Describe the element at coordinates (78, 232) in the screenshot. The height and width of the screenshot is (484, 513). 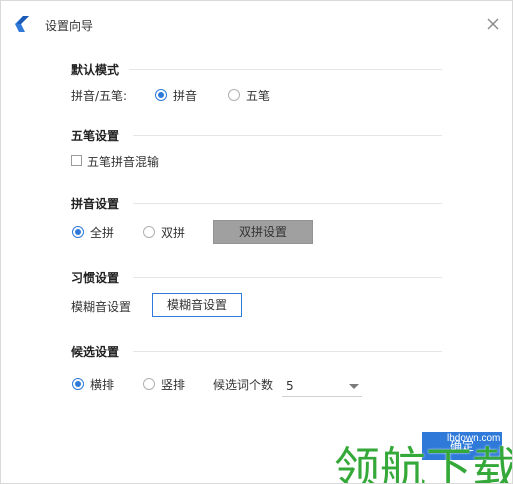
I see `radio-full-pinyin` at that location.